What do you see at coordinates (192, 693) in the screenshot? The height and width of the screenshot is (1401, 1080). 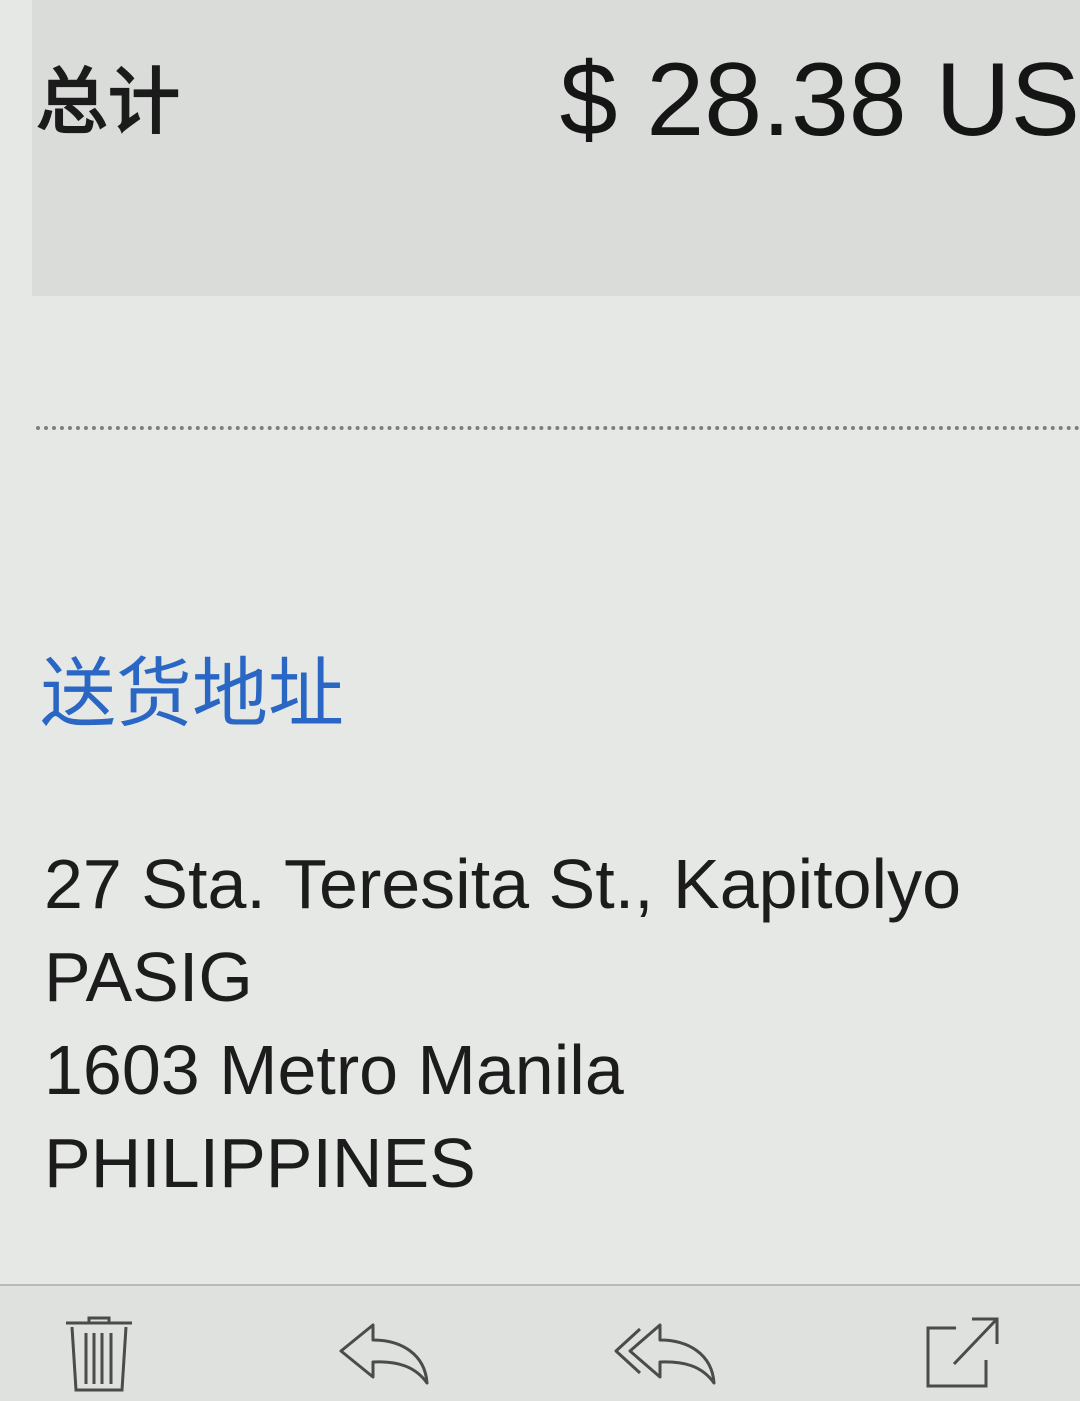 I see `shipping-address-heading: 送货地址` at bounding box center [192, 693].